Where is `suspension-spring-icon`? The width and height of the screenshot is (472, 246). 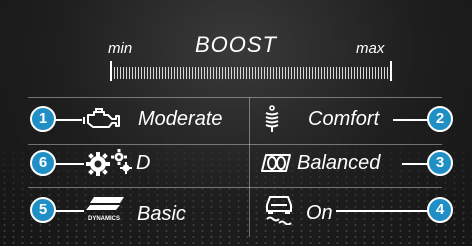
suspension-spring-icon is located at coordinates (272, 118).